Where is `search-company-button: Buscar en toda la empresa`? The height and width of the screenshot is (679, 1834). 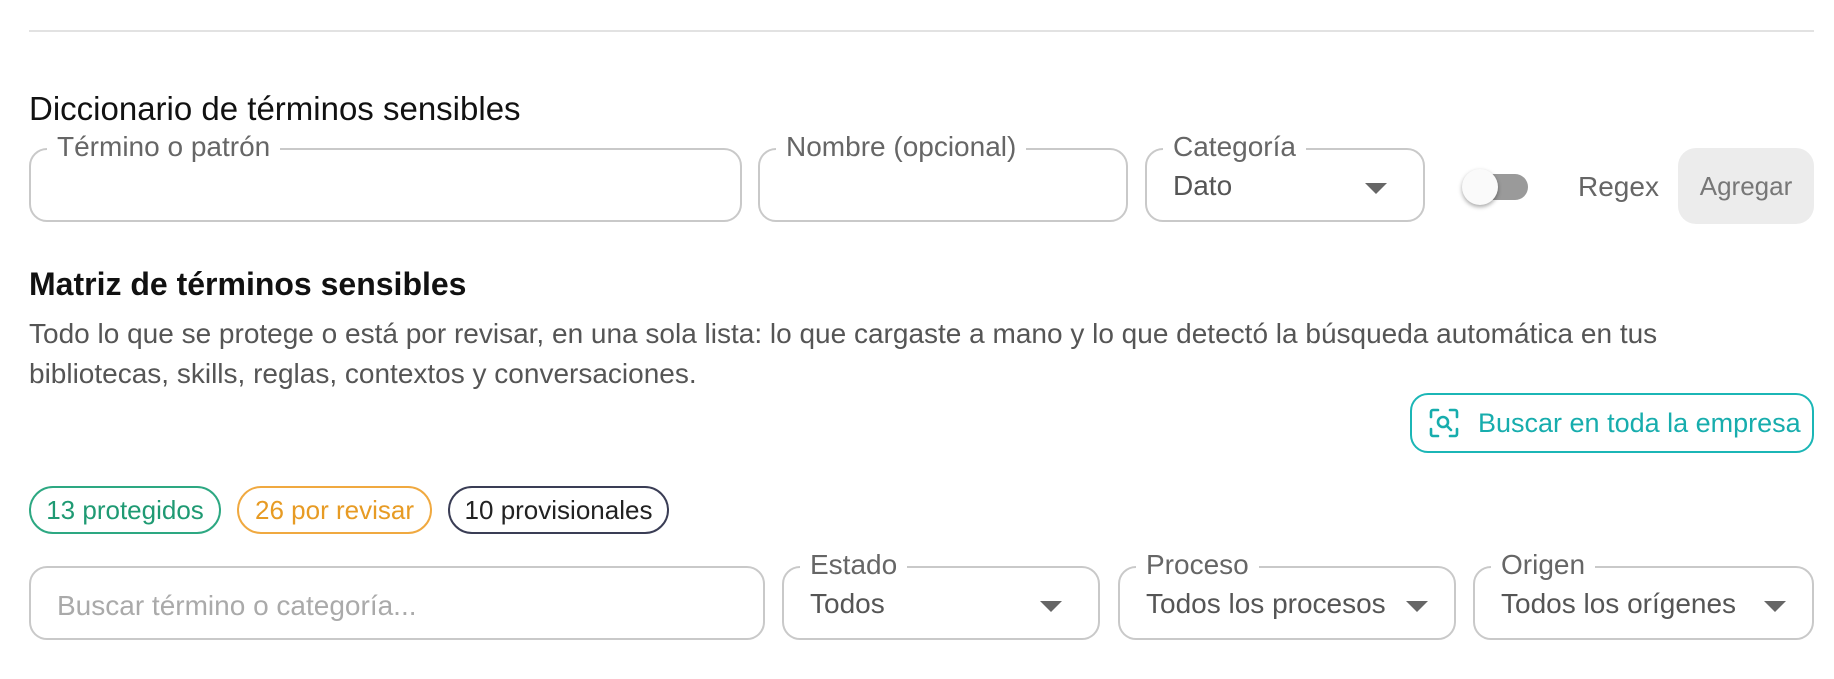
search-company-button: Buscar en toda la empresa is located at coordinates (1612, 423).